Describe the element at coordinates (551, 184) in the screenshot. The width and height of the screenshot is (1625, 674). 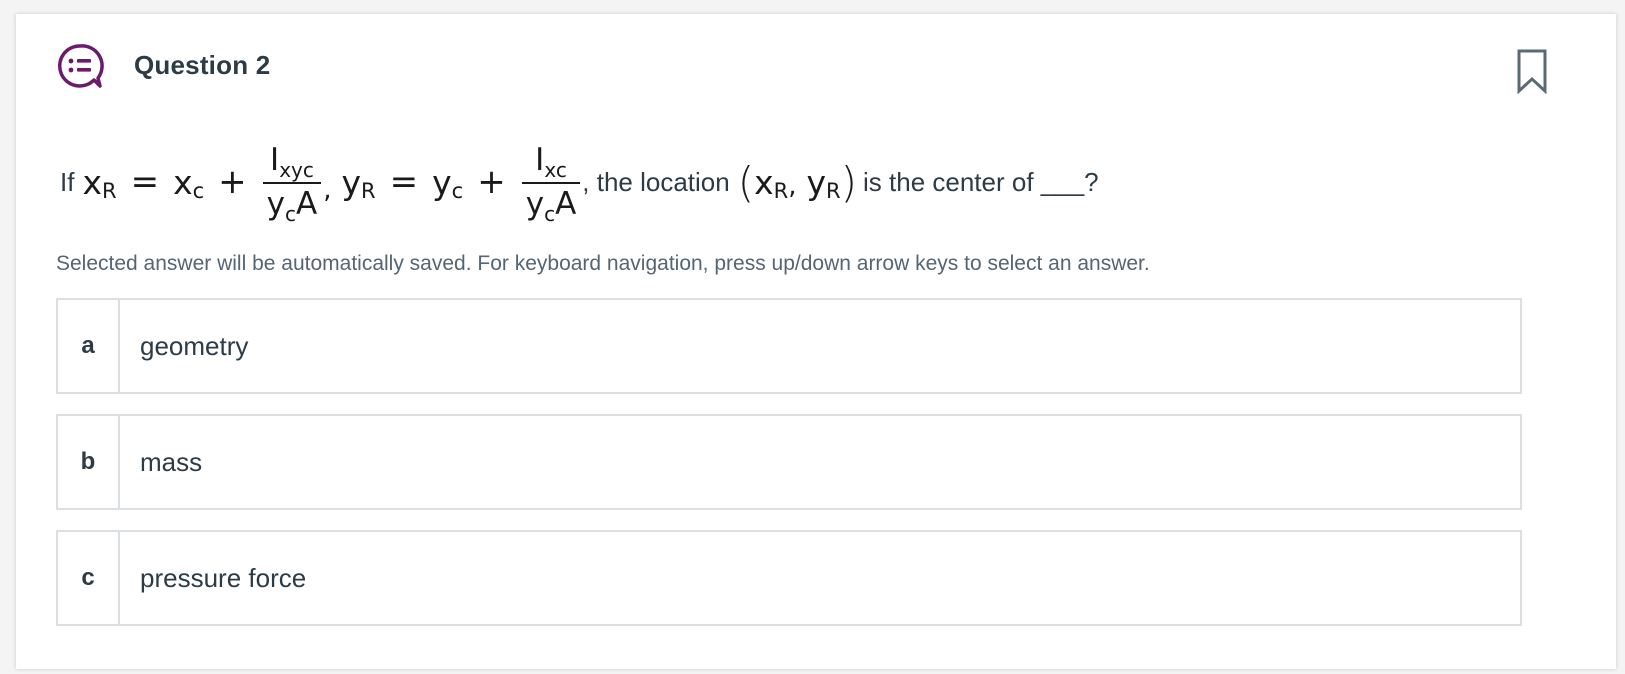
I see `fraction-2: Ixc ycA` at that location.